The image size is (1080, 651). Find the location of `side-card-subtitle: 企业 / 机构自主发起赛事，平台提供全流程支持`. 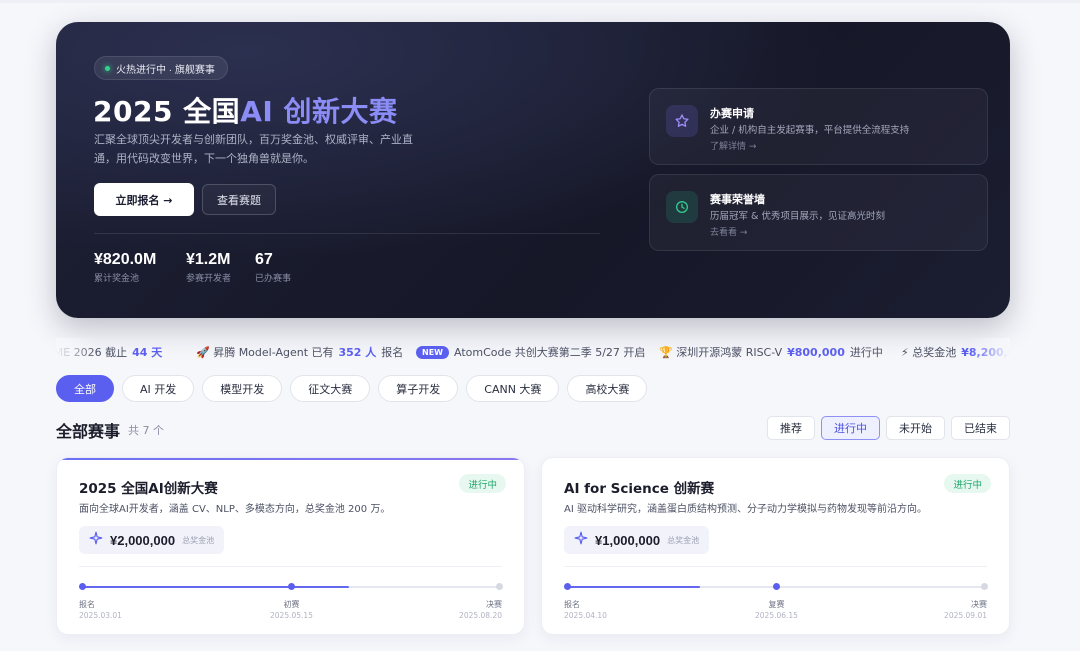

side-card-subtitle: 企业 / 机构自主发起赛事，平台提供全流程支持 is located at coordinates (810, 130).